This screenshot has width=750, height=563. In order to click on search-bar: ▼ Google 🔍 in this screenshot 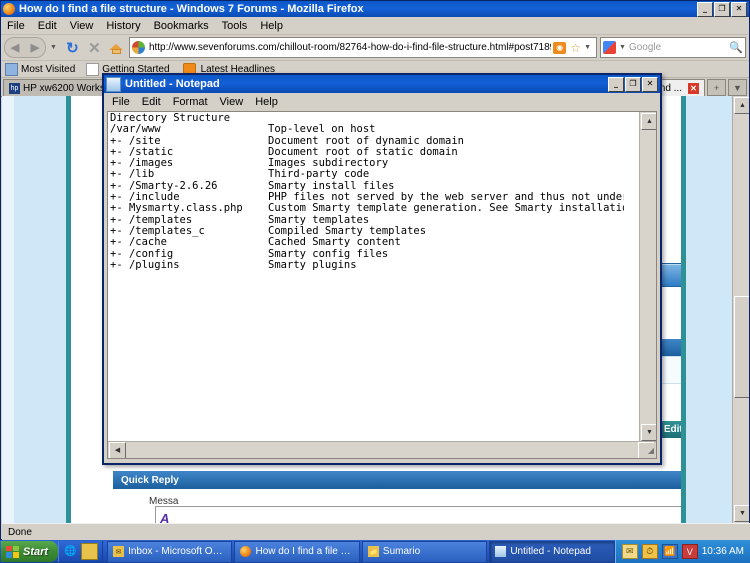, I will do `click(673, 47)`.